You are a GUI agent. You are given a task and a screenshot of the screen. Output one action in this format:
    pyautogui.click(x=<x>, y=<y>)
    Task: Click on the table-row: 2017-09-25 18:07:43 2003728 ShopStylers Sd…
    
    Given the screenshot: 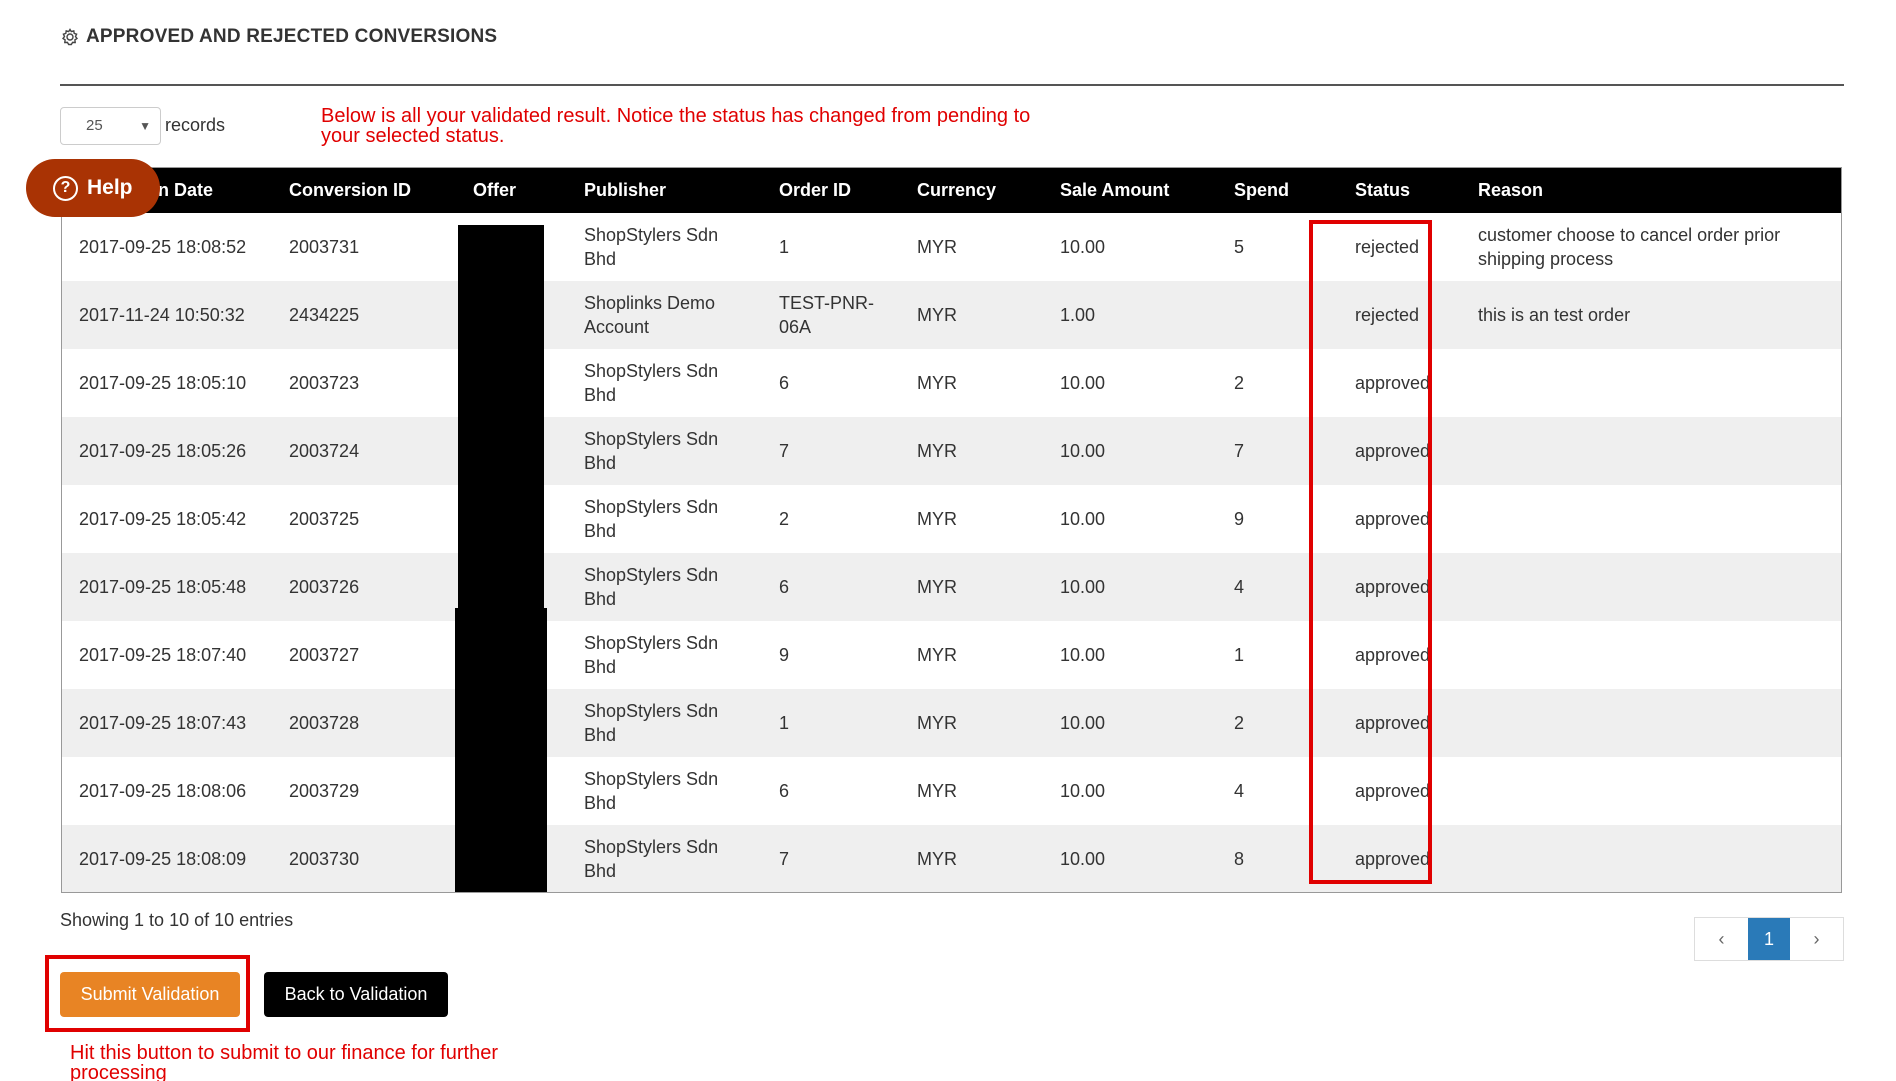 What is the action you would take?
    pyautogui.click(x=951, y=723)
    